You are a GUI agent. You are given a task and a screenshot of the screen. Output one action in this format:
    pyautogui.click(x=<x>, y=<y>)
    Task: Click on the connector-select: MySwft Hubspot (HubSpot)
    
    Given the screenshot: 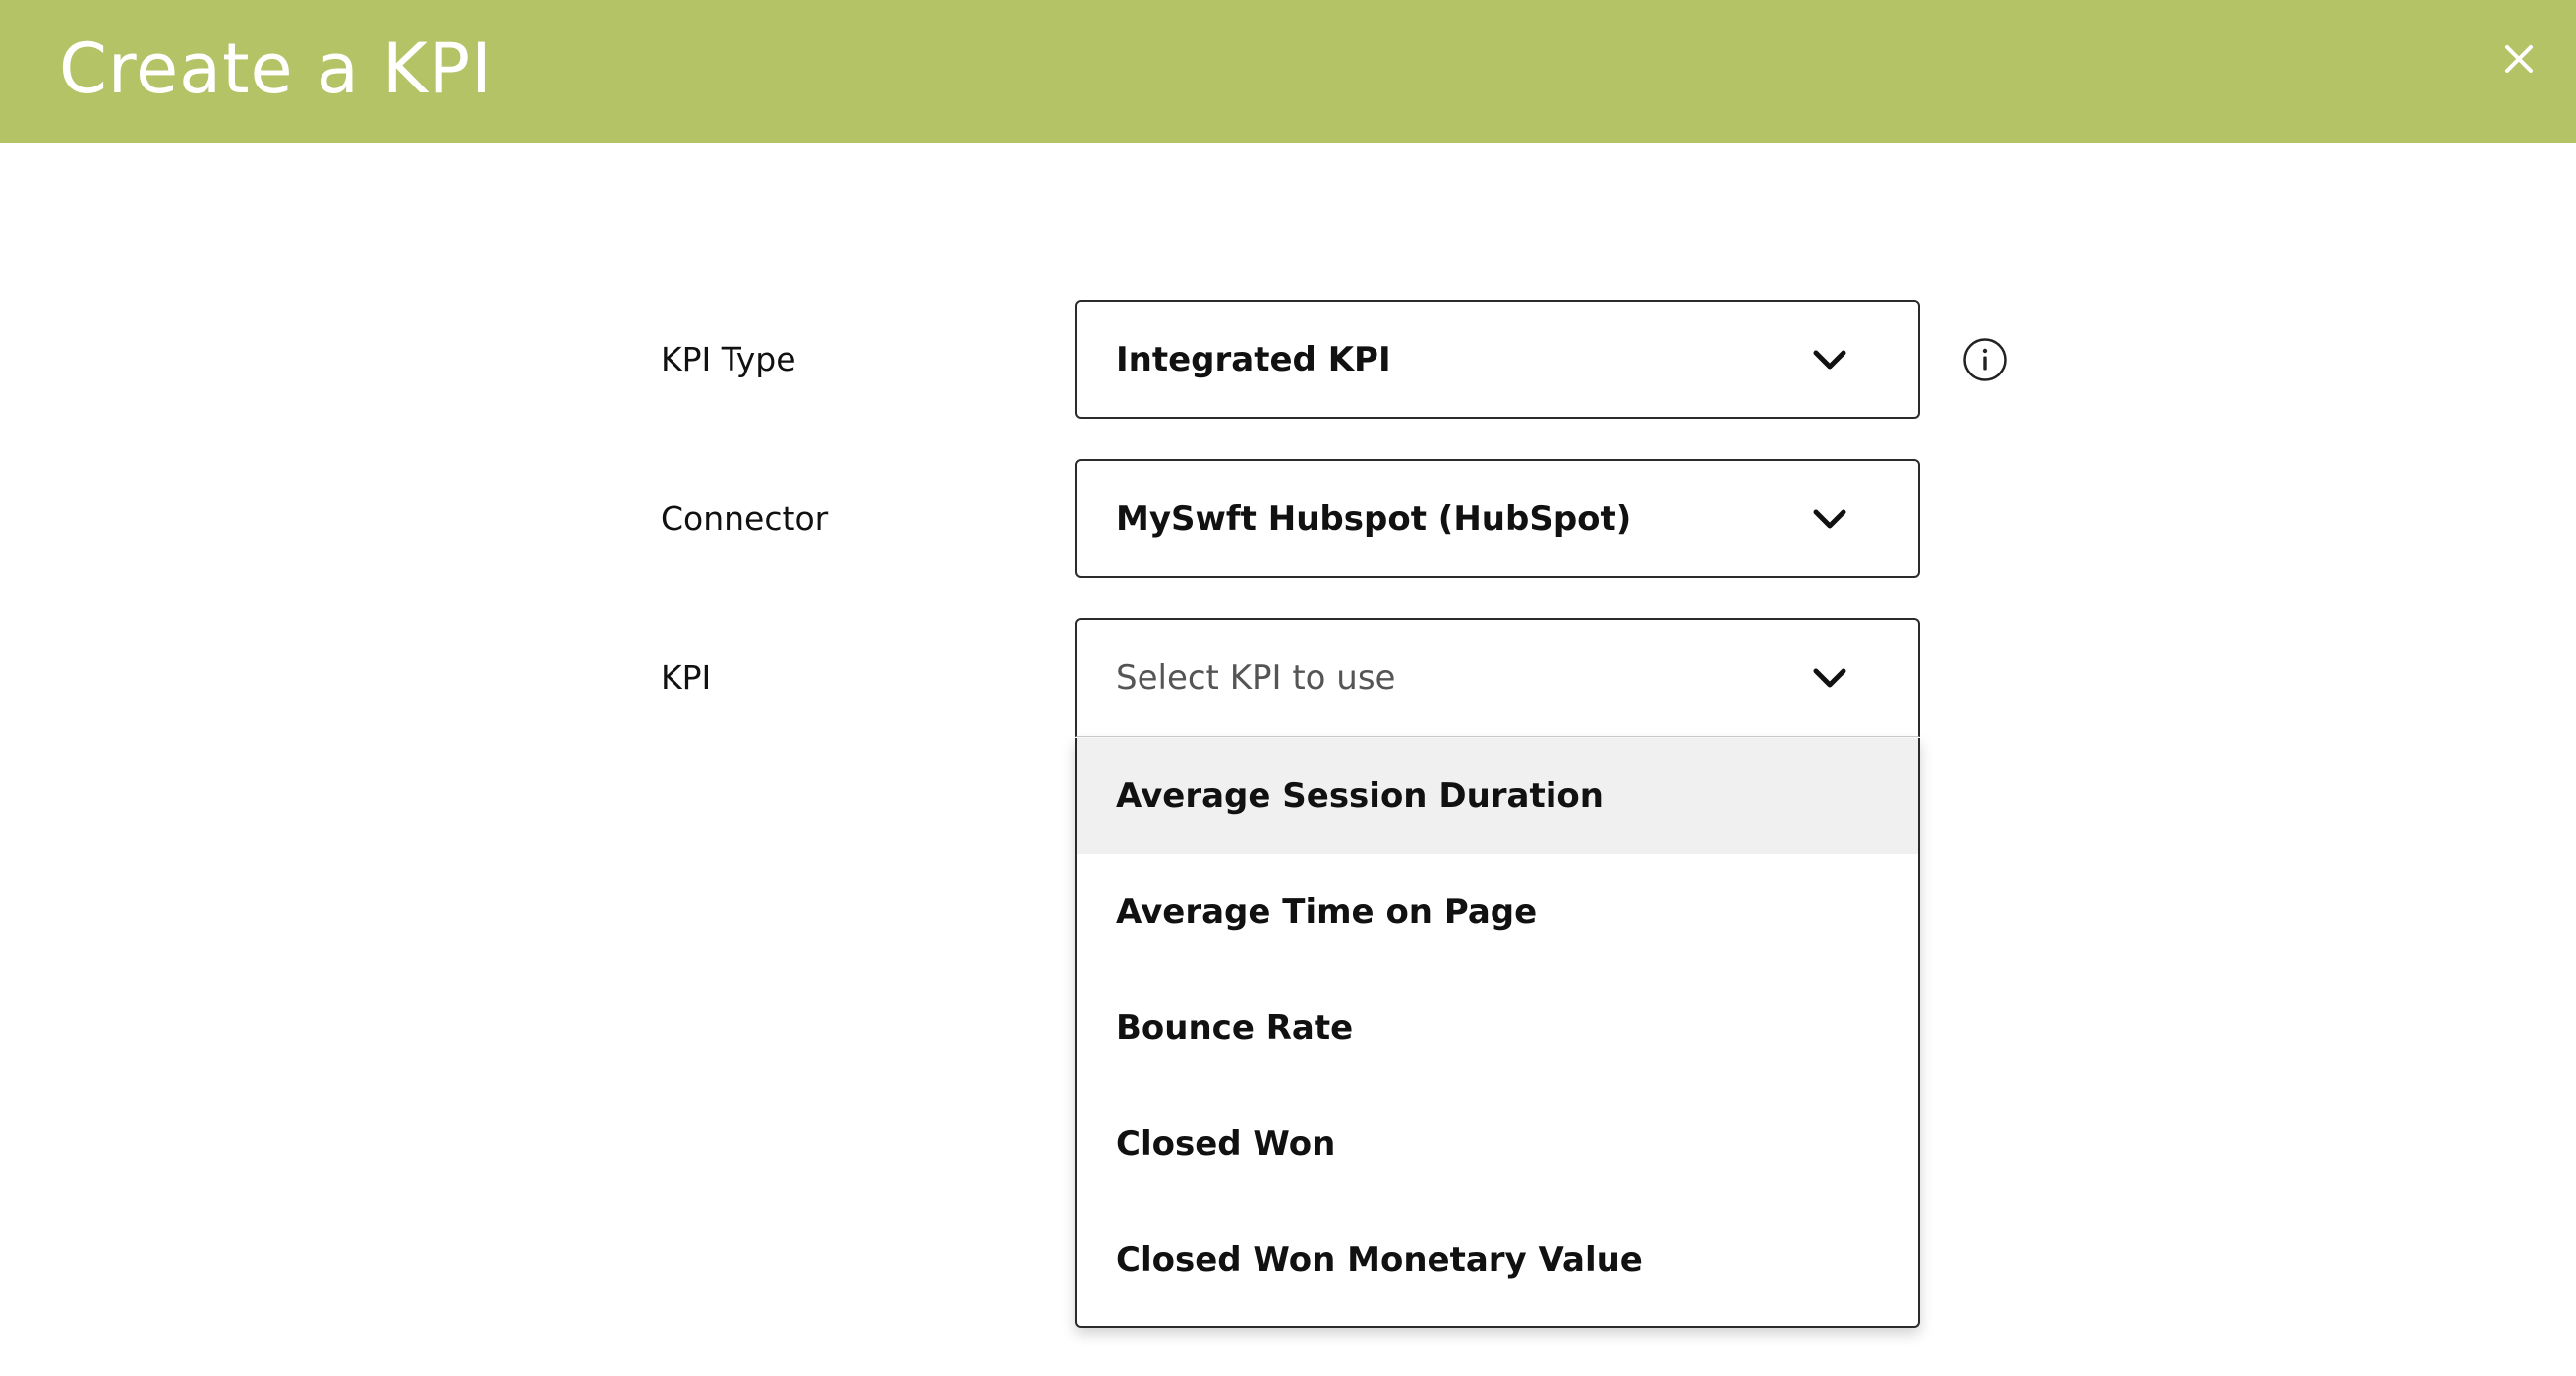 What is the action you would take?
    pyautogui.click(x=1497, y=518)
    